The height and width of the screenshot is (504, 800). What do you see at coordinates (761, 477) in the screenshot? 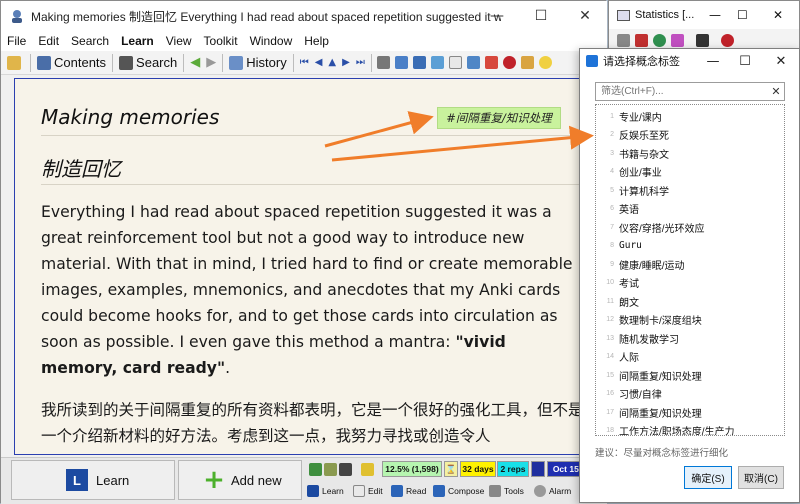
I see `cancel-button: 取消(C)` at bounding box center [761, 477].